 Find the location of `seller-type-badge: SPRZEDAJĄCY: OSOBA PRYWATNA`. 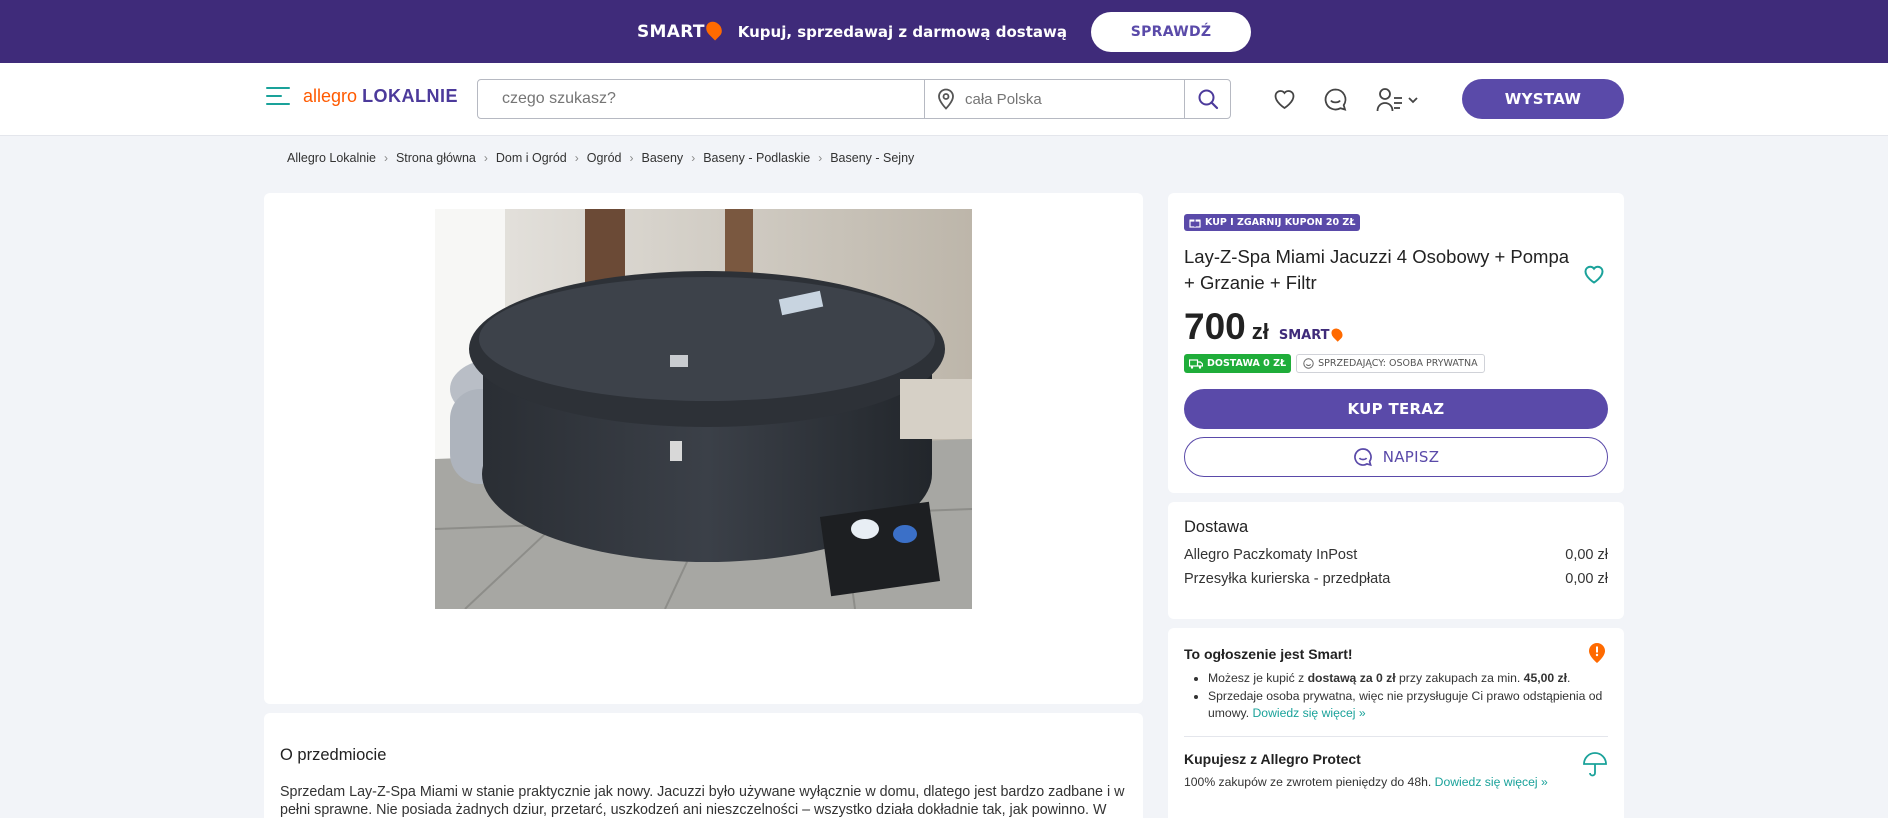

seller-type-badge: SPRZEDAJĄCY: OSOBA PRYWATNA is located at coordinates (1390, 363).